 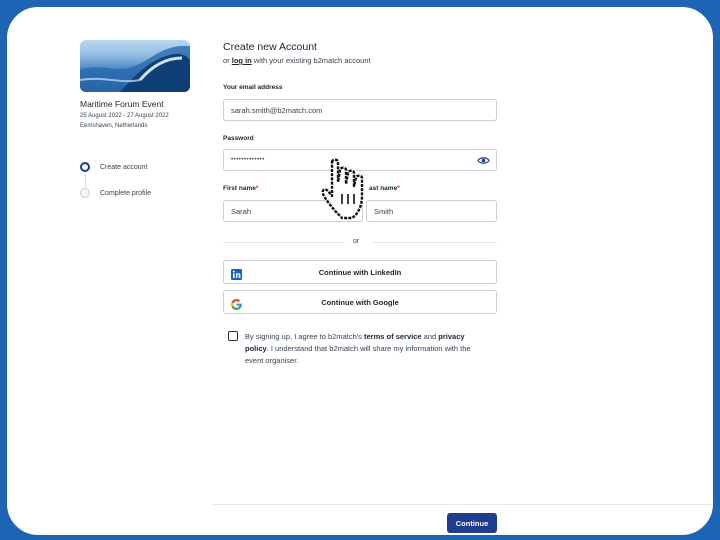 I want to click on terms-checkbox, so click(x=233, y=336).